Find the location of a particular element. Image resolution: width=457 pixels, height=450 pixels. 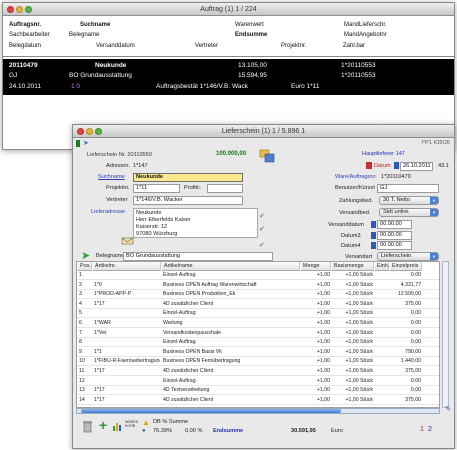

table-row: 5 Einzel-Auftrag +1,00 +1,00 Stück 0,00 is located at coordinates (258, 314).